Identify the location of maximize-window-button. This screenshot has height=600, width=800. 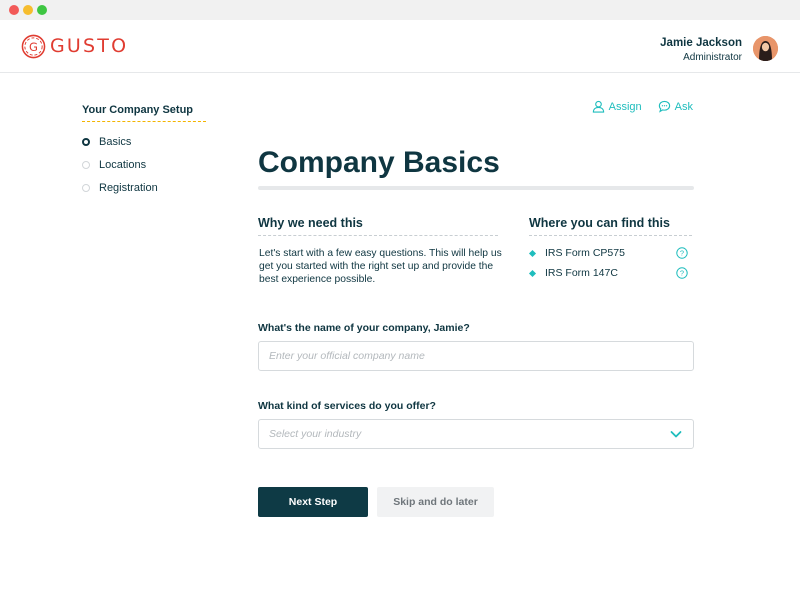
(42, 10).